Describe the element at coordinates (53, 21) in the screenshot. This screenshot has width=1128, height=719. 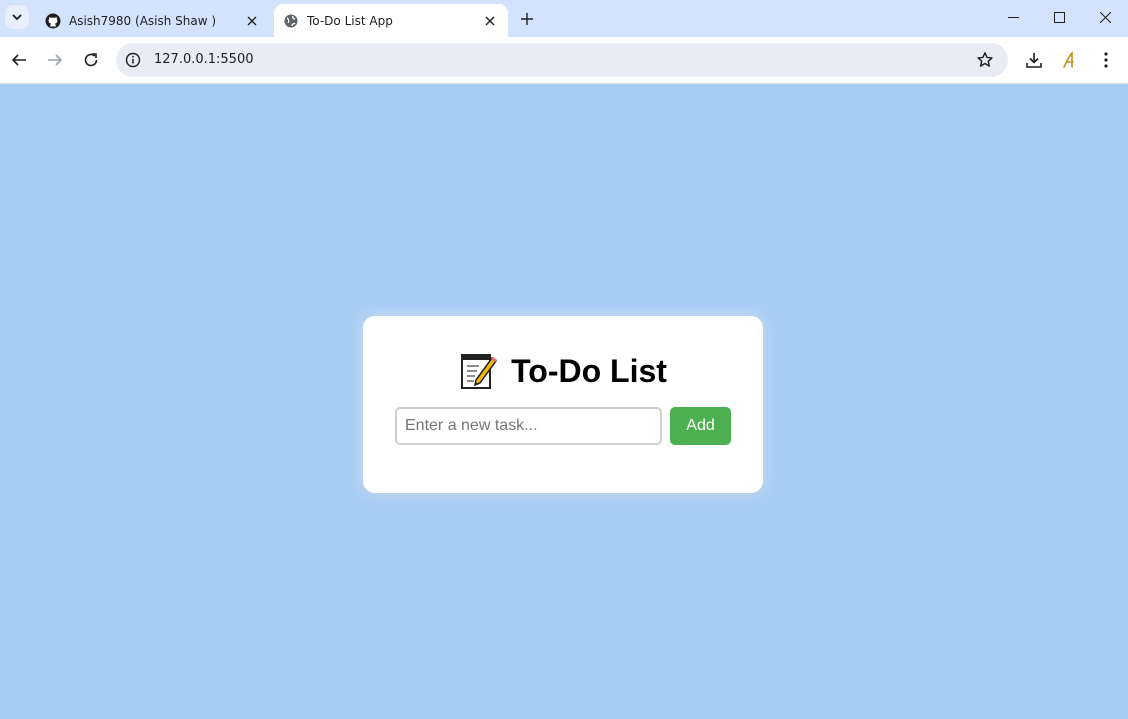
I see `github-icon` at that location.